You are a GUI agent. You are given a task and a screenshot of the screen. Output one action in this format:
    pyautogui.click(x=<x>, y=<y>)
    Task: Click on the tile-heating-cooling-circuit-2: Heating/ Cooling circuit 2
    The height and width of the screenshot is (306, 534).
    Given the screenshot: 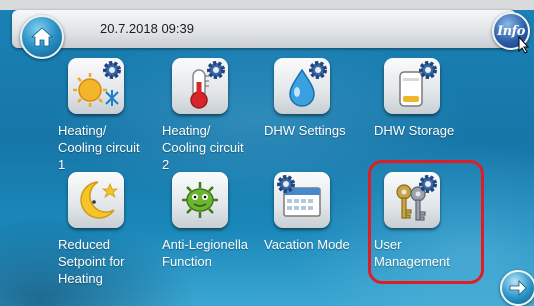 What is the action you would take?
    pyautogui.click(x=217, y=115)
    